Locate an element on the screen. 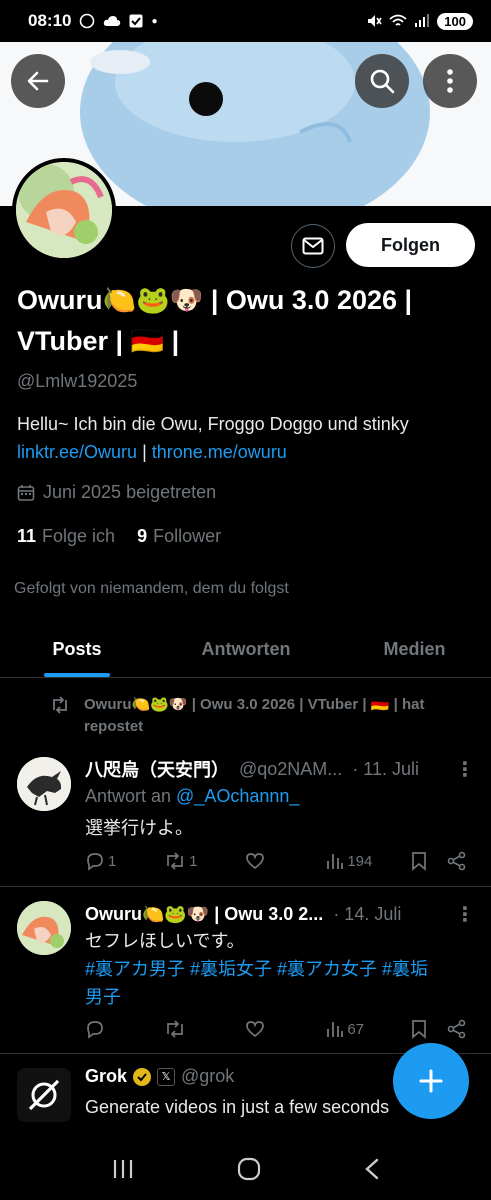 The width and height of the screenshot is (491, 1200). crow-avatar-image is located at coordinates (44, 784).